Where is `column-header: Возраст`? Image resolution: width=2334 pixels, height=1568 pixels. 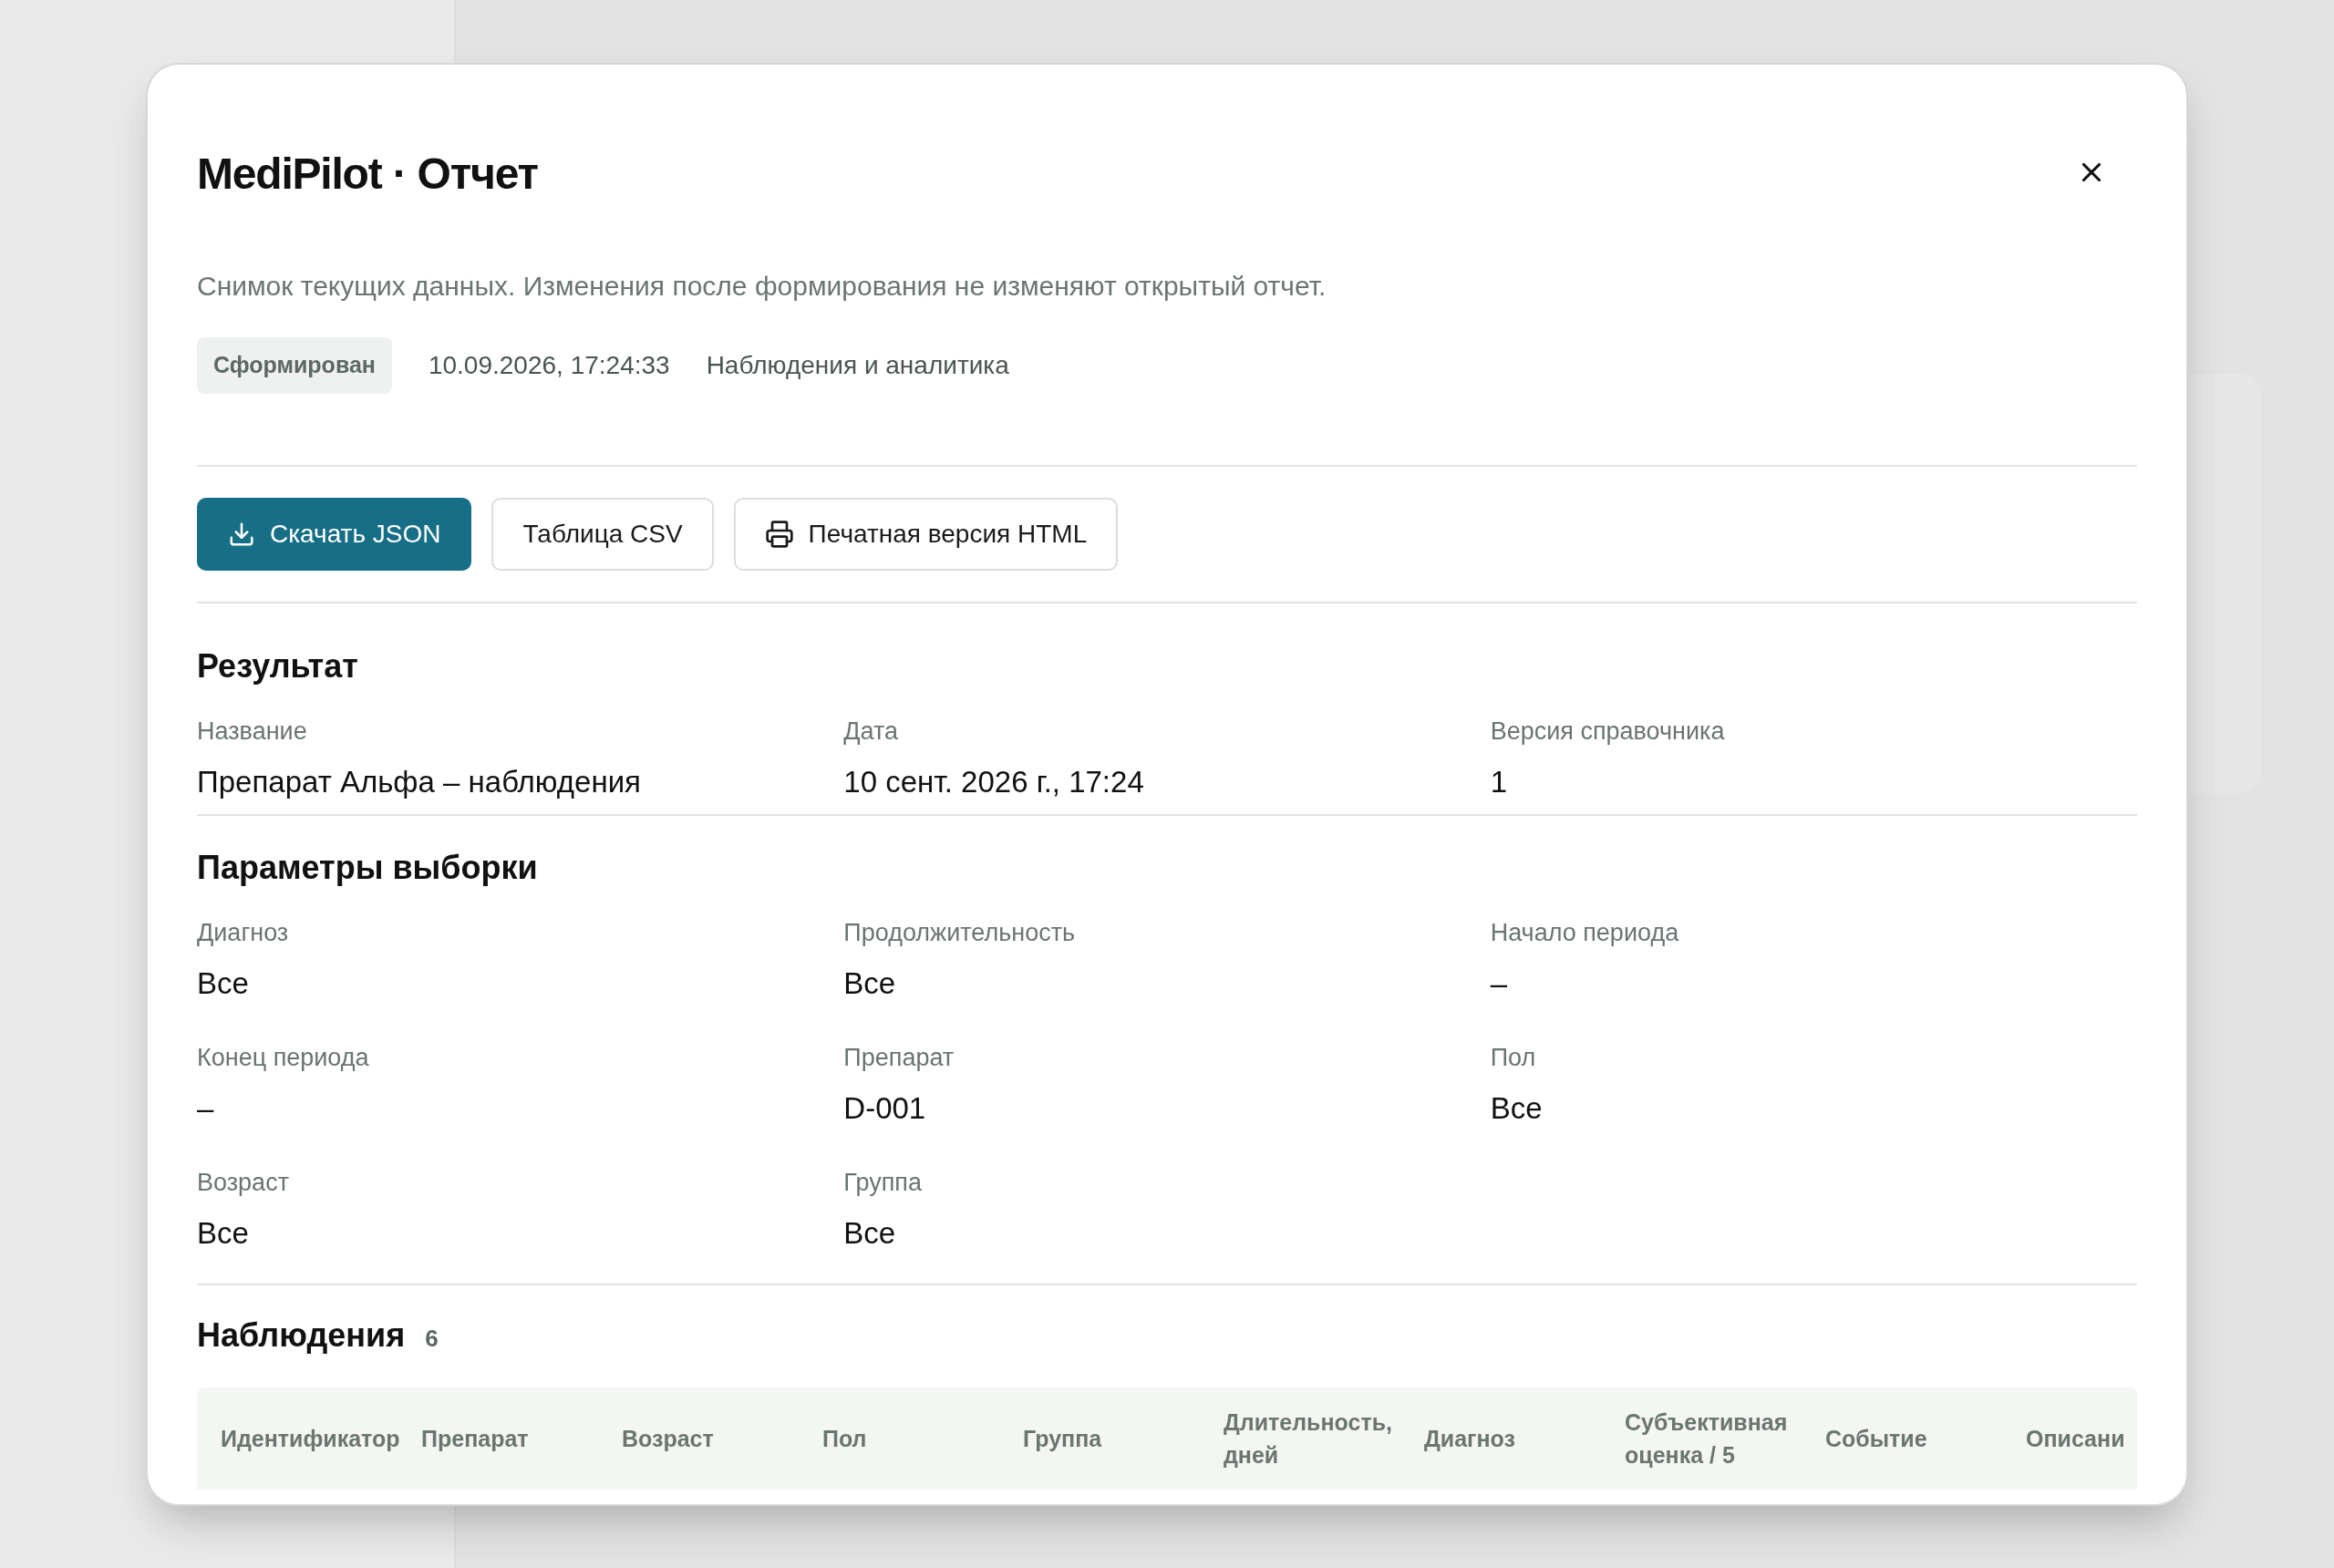 column-header: Возраст is located at coordinates (668, 1438).